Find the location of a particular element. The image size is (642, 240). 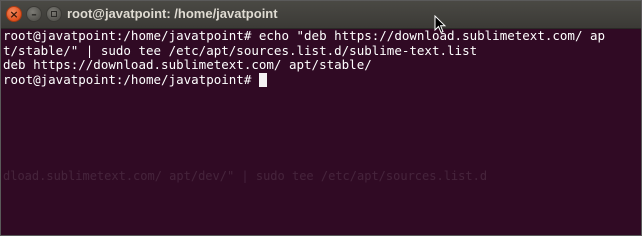

text-cursor is located at coordinates (262, 79).